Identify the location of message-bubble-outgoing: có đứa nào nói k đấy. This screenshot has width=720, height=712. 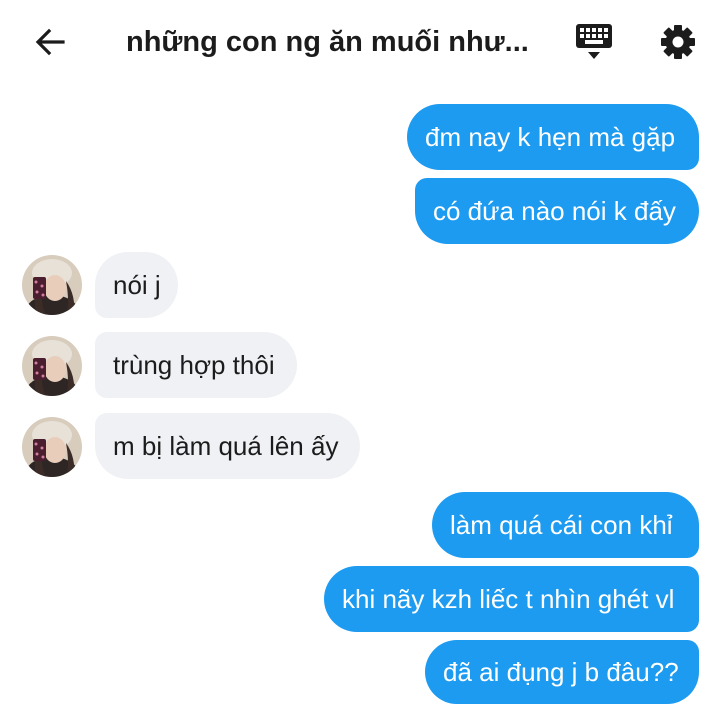
(557, 211).